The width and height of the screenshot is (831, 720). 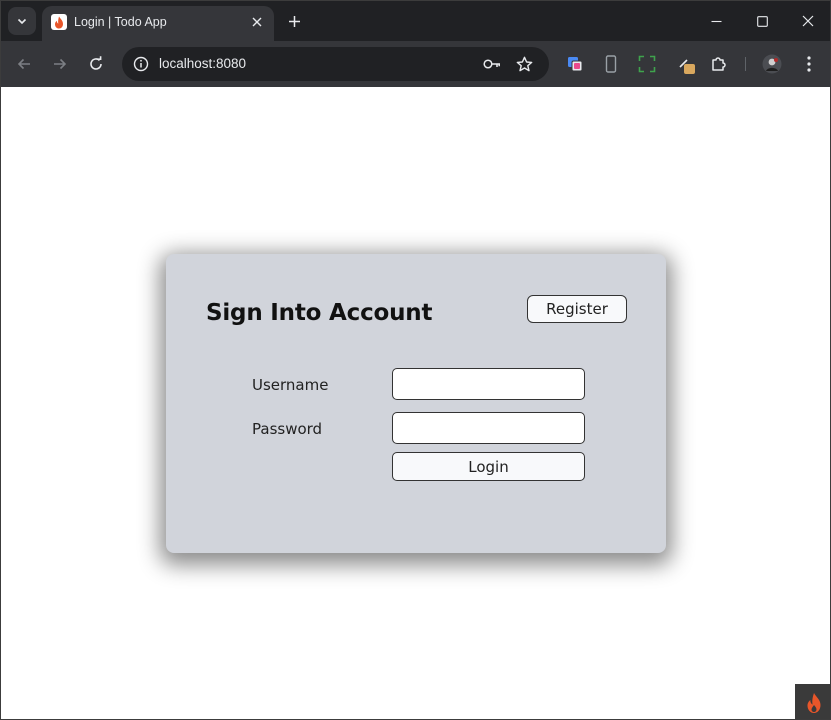 What do you see at coordinates (290, 385) in the screenshot?
I see `username-label: Username` at bounding box center [290, 385].